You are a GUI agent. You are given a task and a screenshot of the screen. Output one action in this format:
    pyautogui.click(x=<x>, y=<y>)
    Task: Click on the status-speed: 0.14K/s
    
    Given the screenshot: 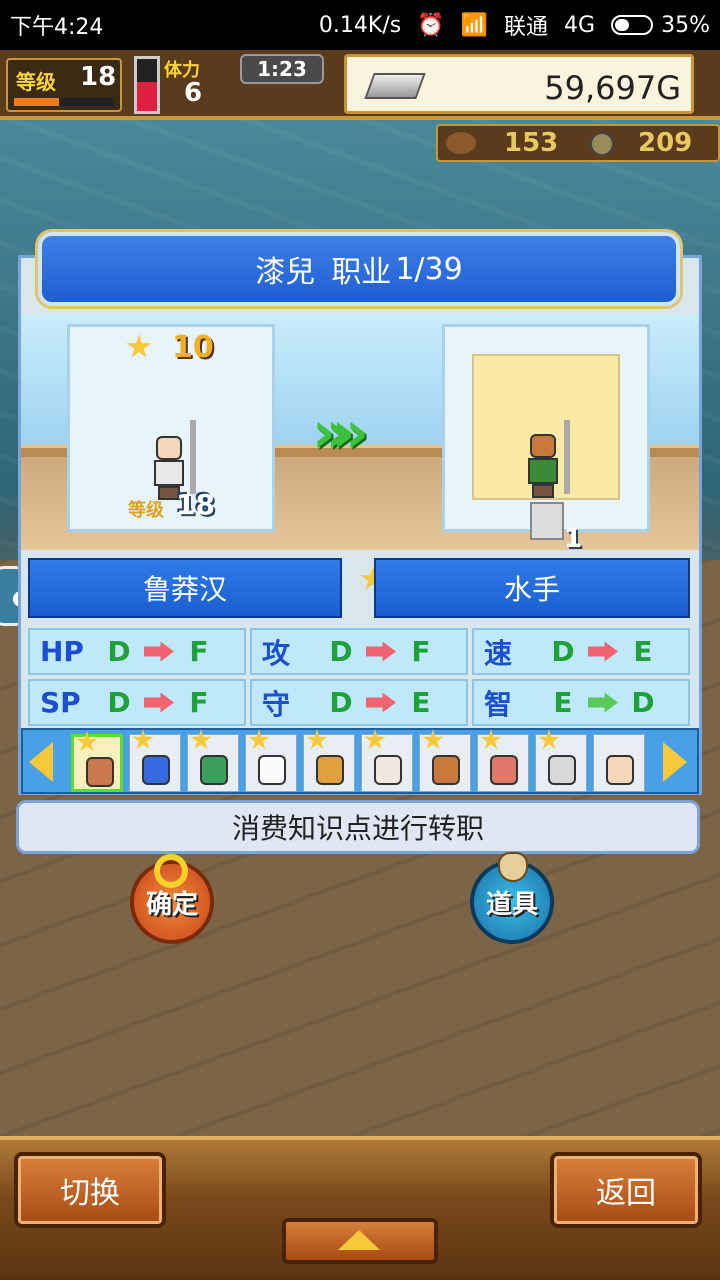 What is the action you would take?
    pyautogui.click(x=360, y=25)
    